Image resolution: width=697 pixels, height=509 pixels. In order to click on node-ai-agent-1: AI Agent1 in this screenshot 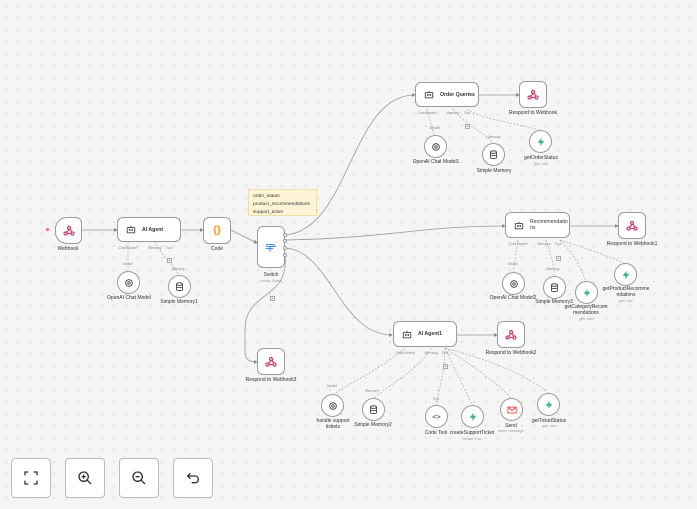, I will do `click(425, 334)`.